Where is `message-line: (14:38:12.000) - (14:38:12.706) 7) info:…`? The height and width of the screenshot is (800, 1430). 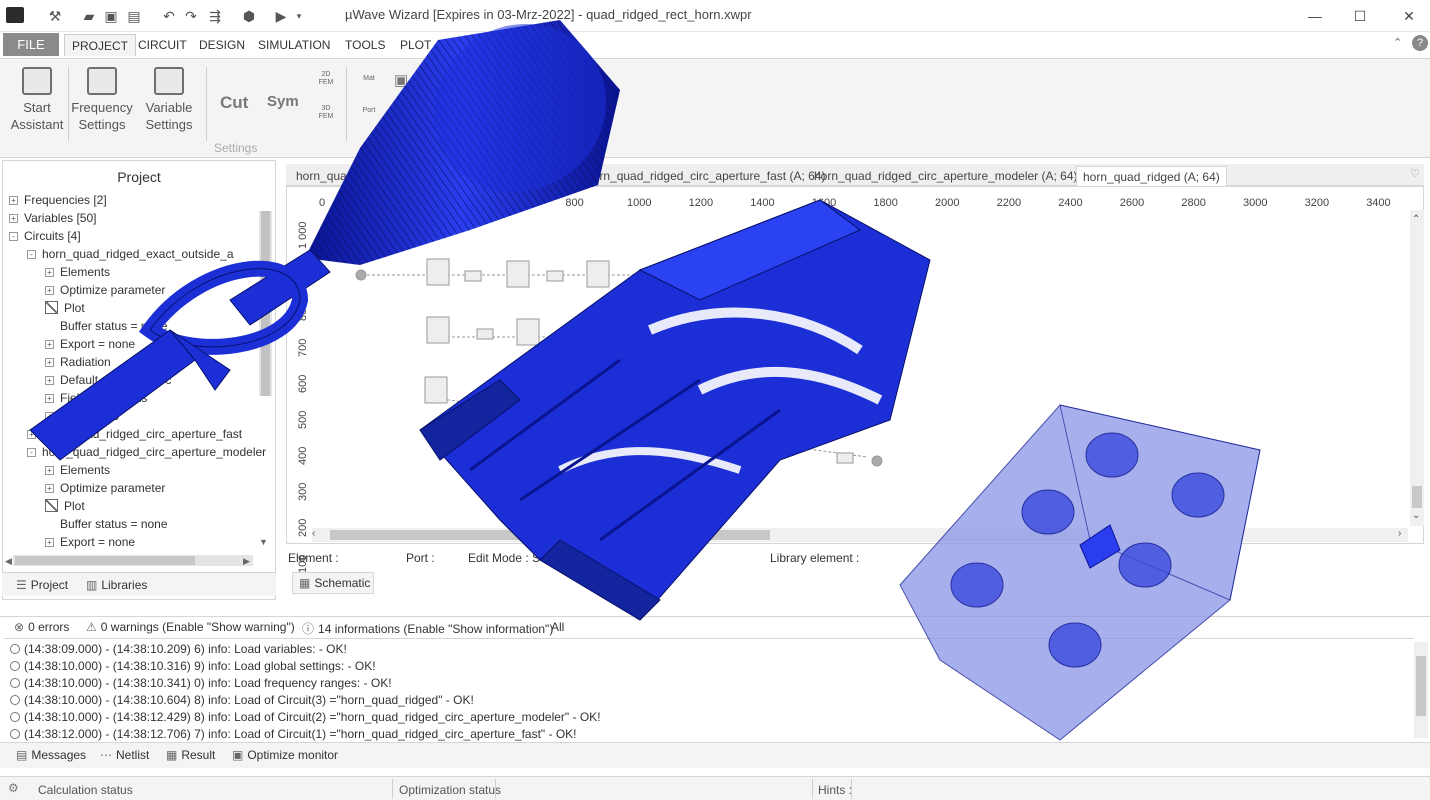
message-line: (14:38:12.000) - (14:38:12.706) 7) info:… is located at coordinates (293, 734).